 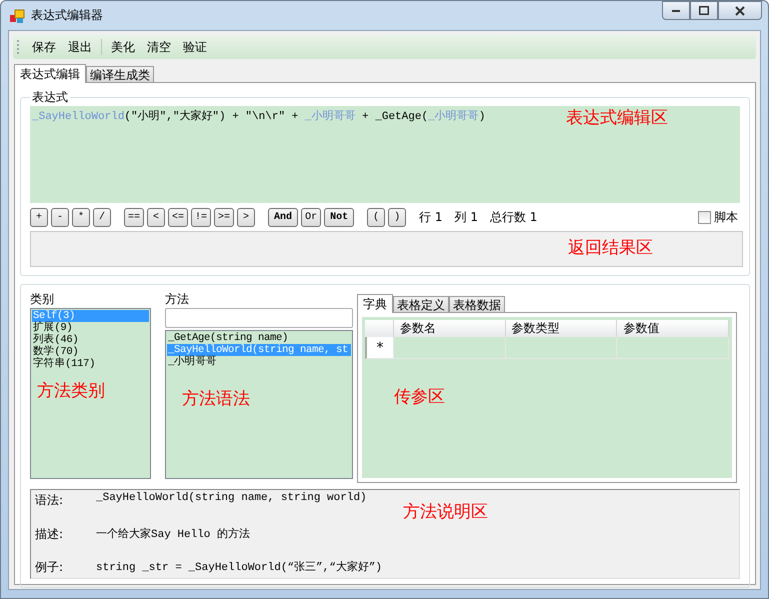 I want to click on operator-button: >, so click(x=246, y=217).